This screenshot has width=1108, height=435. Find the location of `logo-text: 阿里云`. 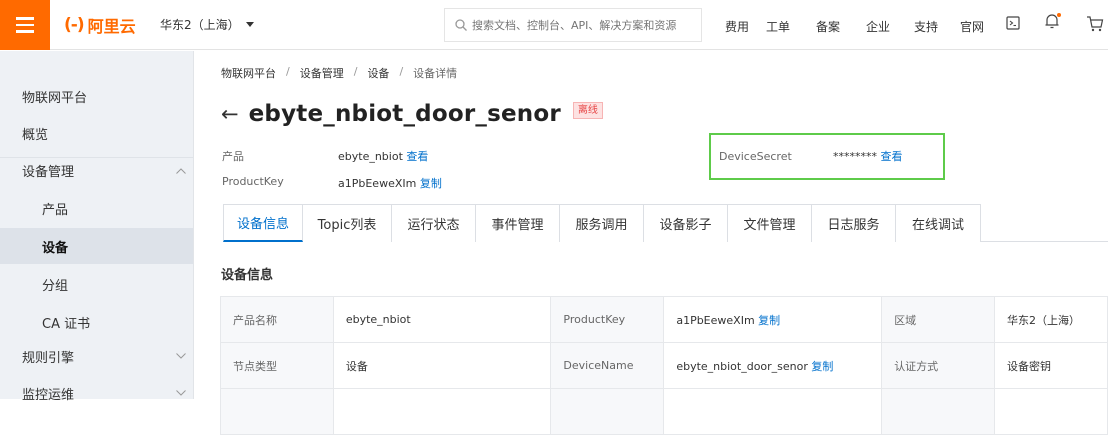

logo-text: 阿里云 is located at coordinates (111, 26).